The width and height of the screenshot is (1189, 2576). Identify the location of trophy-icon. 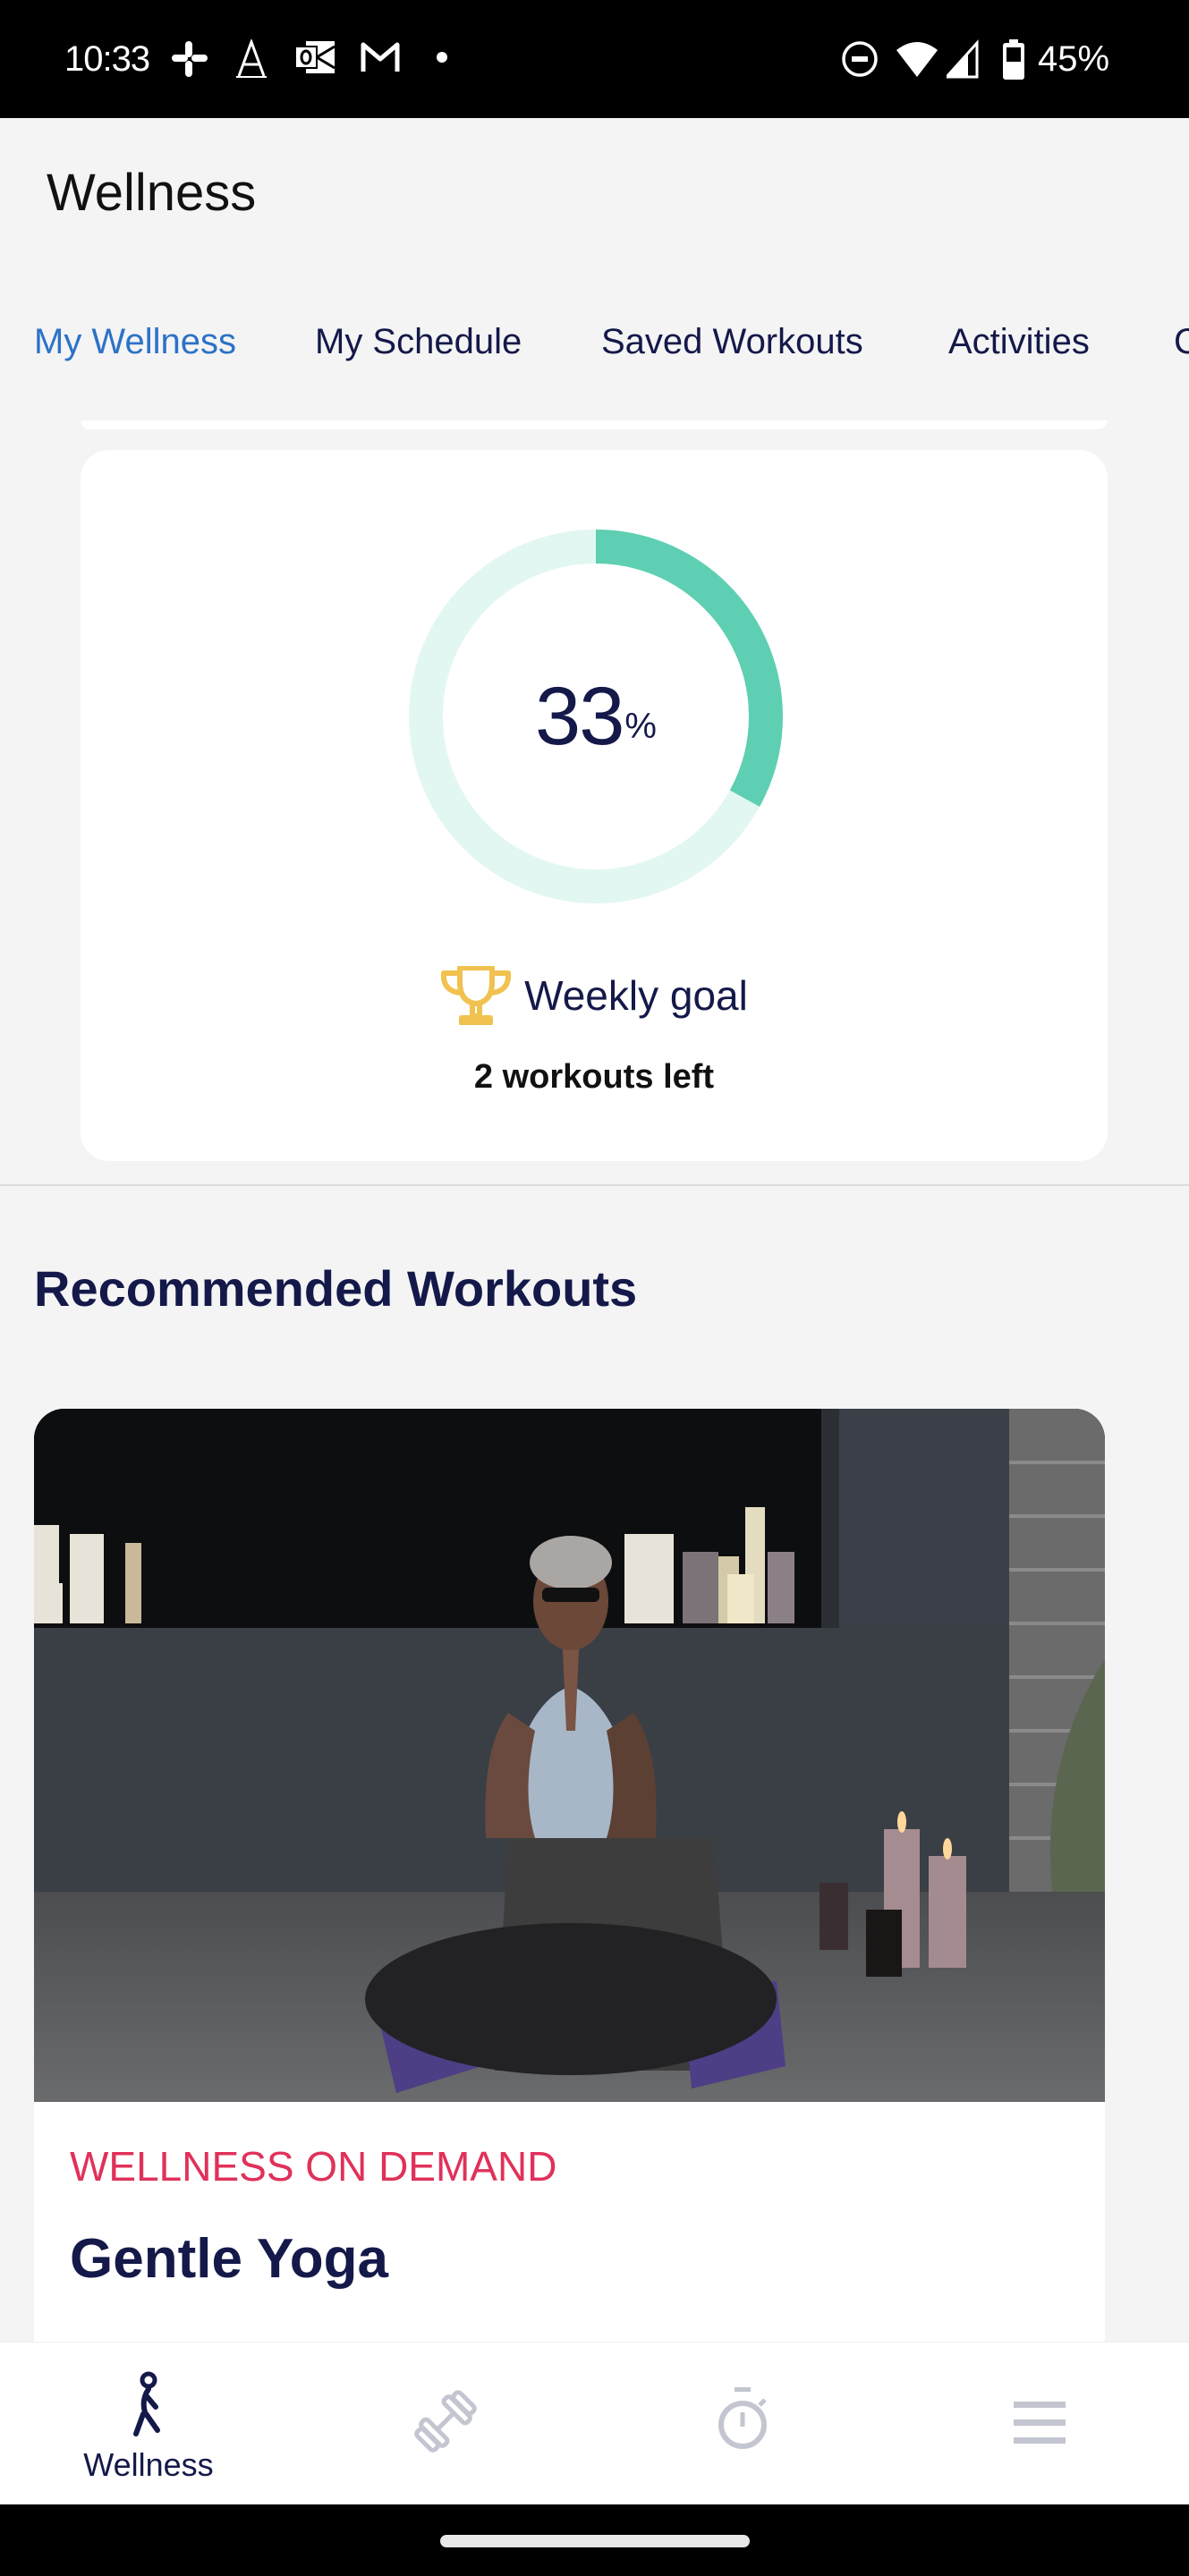
(476, 995).